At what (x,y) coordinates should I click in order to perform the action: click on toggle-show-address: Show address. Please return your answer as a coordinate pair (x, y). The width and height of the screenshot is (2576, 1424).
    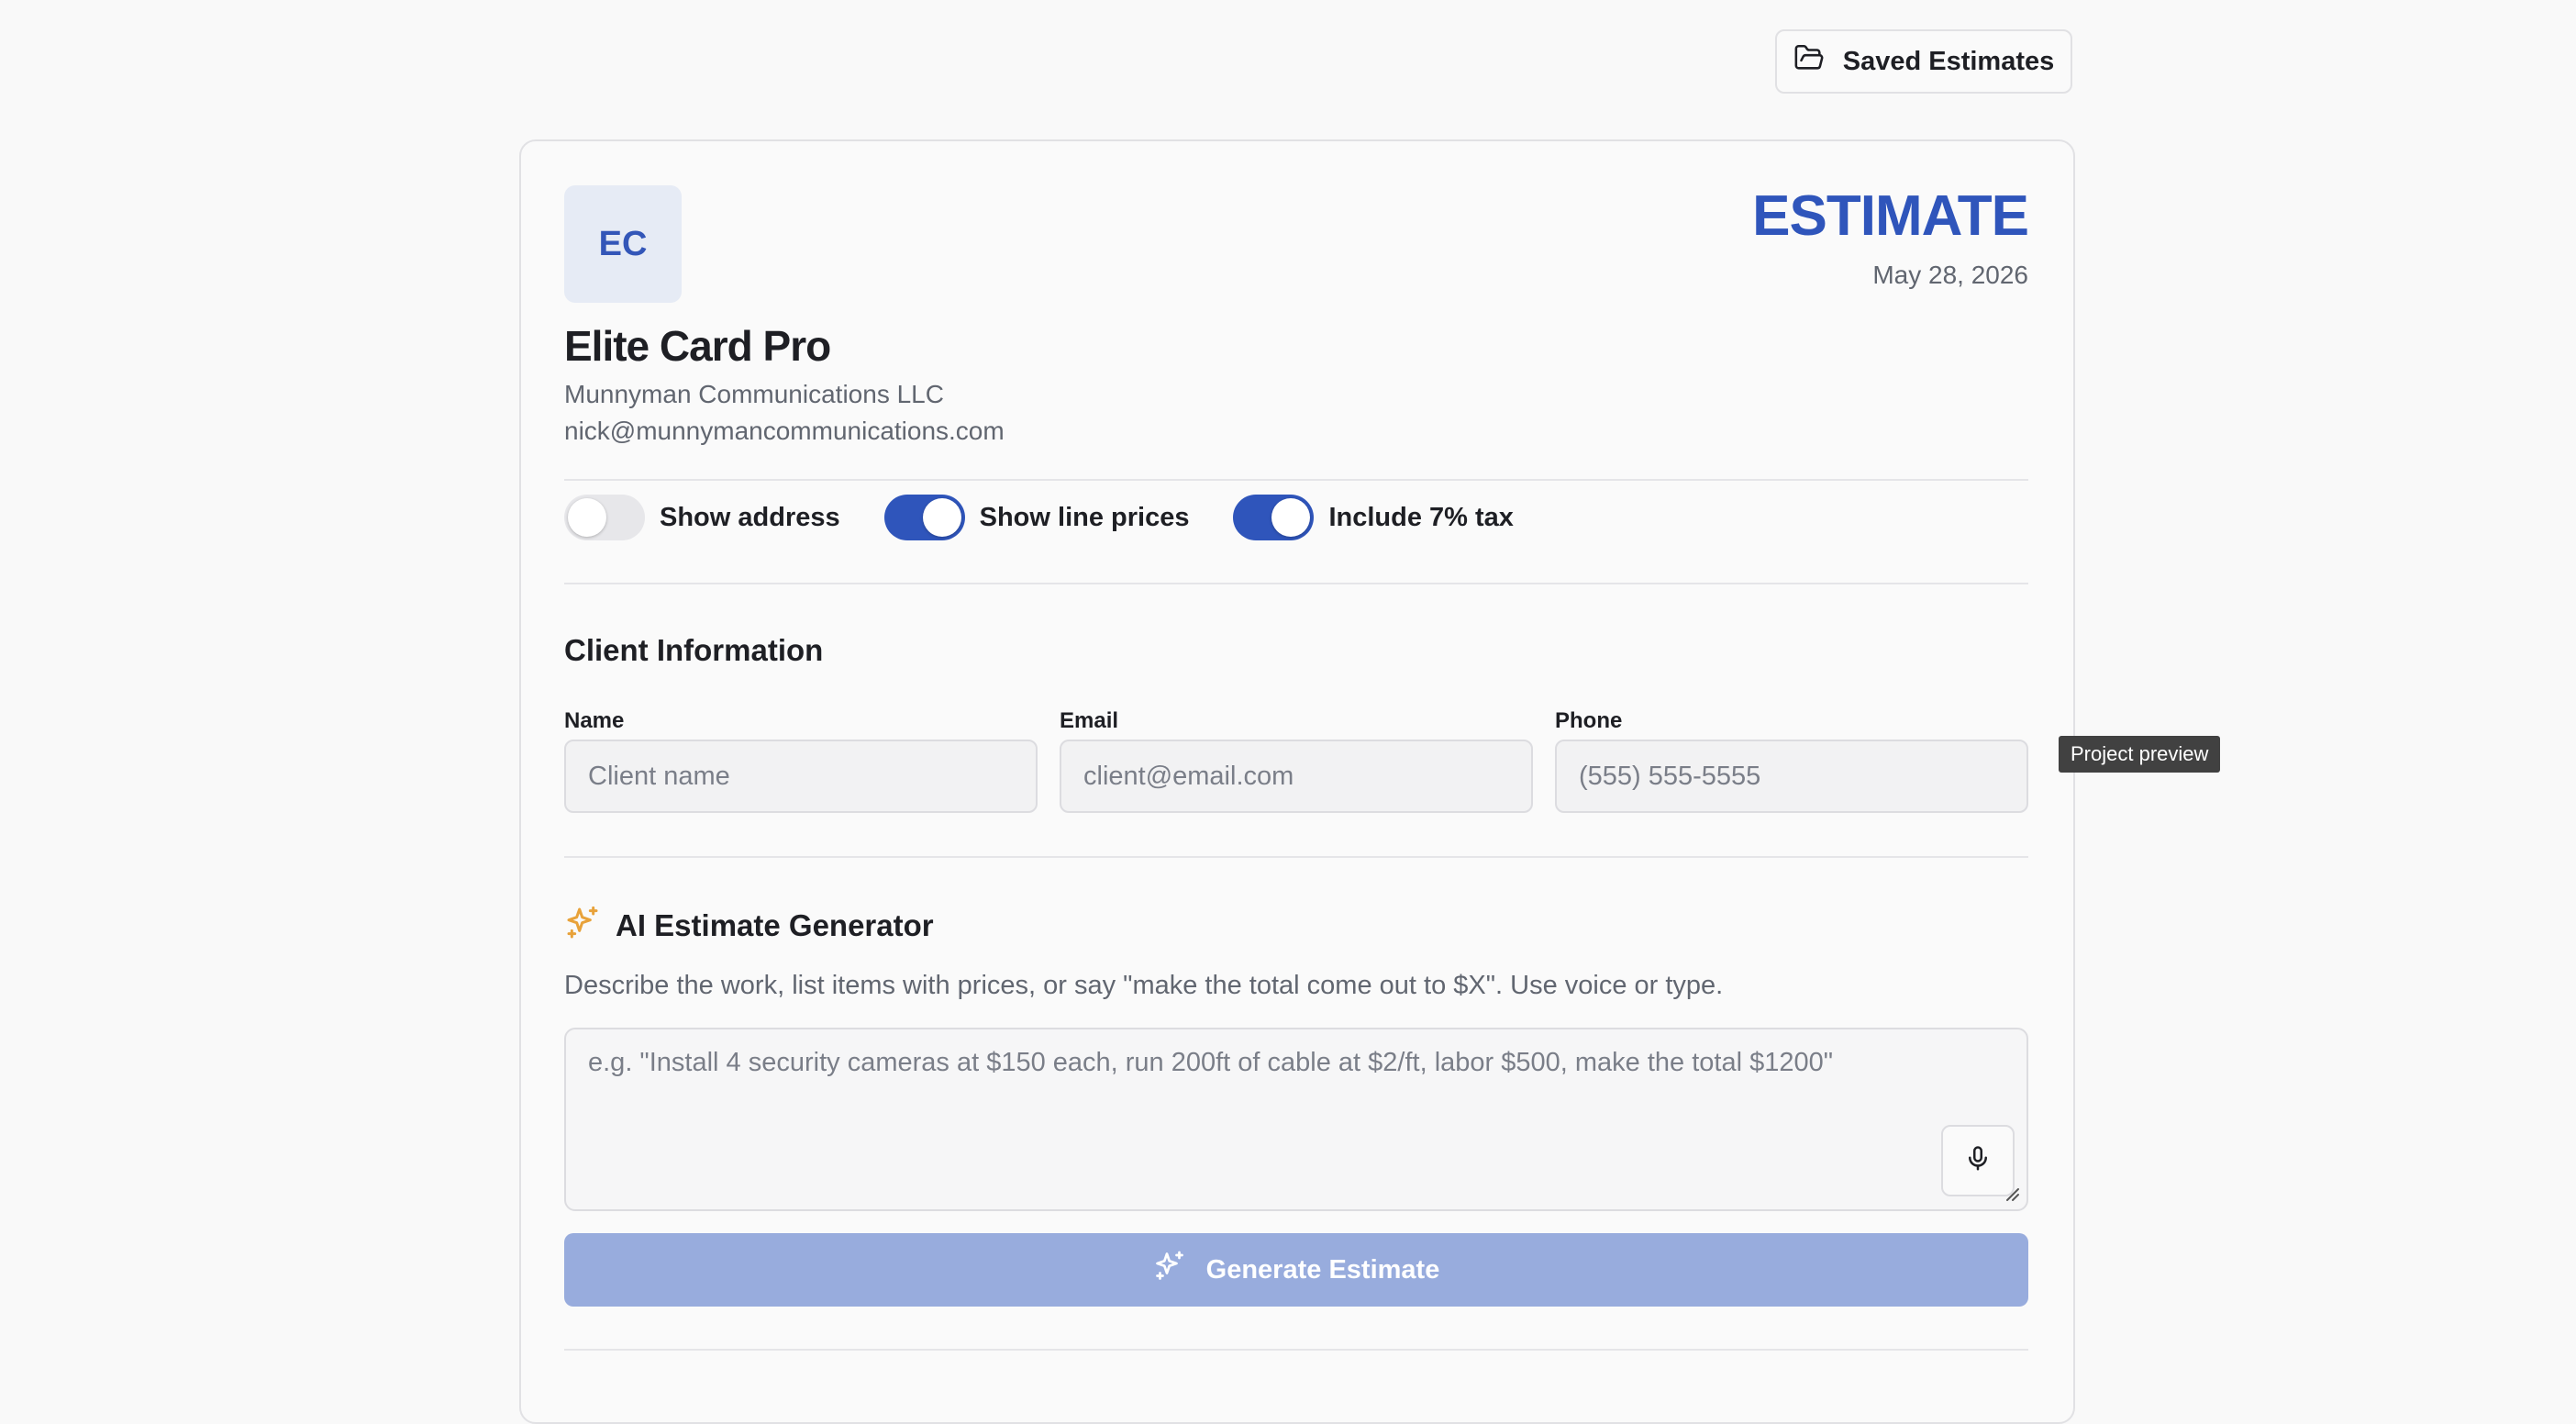
    Looking at the image, I should click on (702, 517).